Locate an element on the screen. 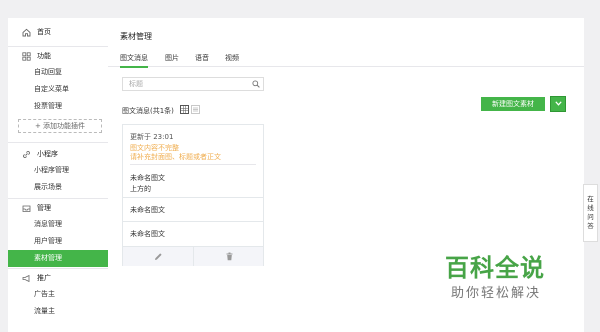 Image resolution: width=600 pixels, height=332 pixels. view-toggle is located at coordinates (190, 110).